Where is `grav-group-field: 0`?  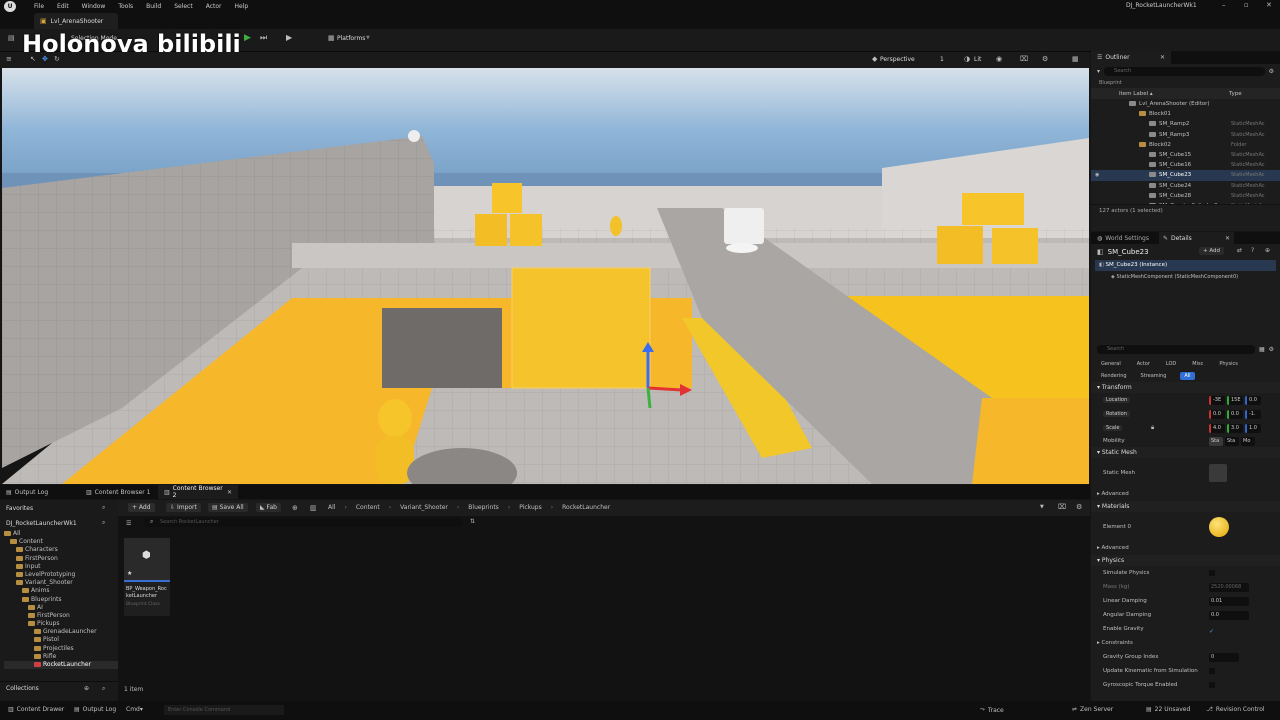
grav-group-field: 0 is located at coordinates (1224, 657).